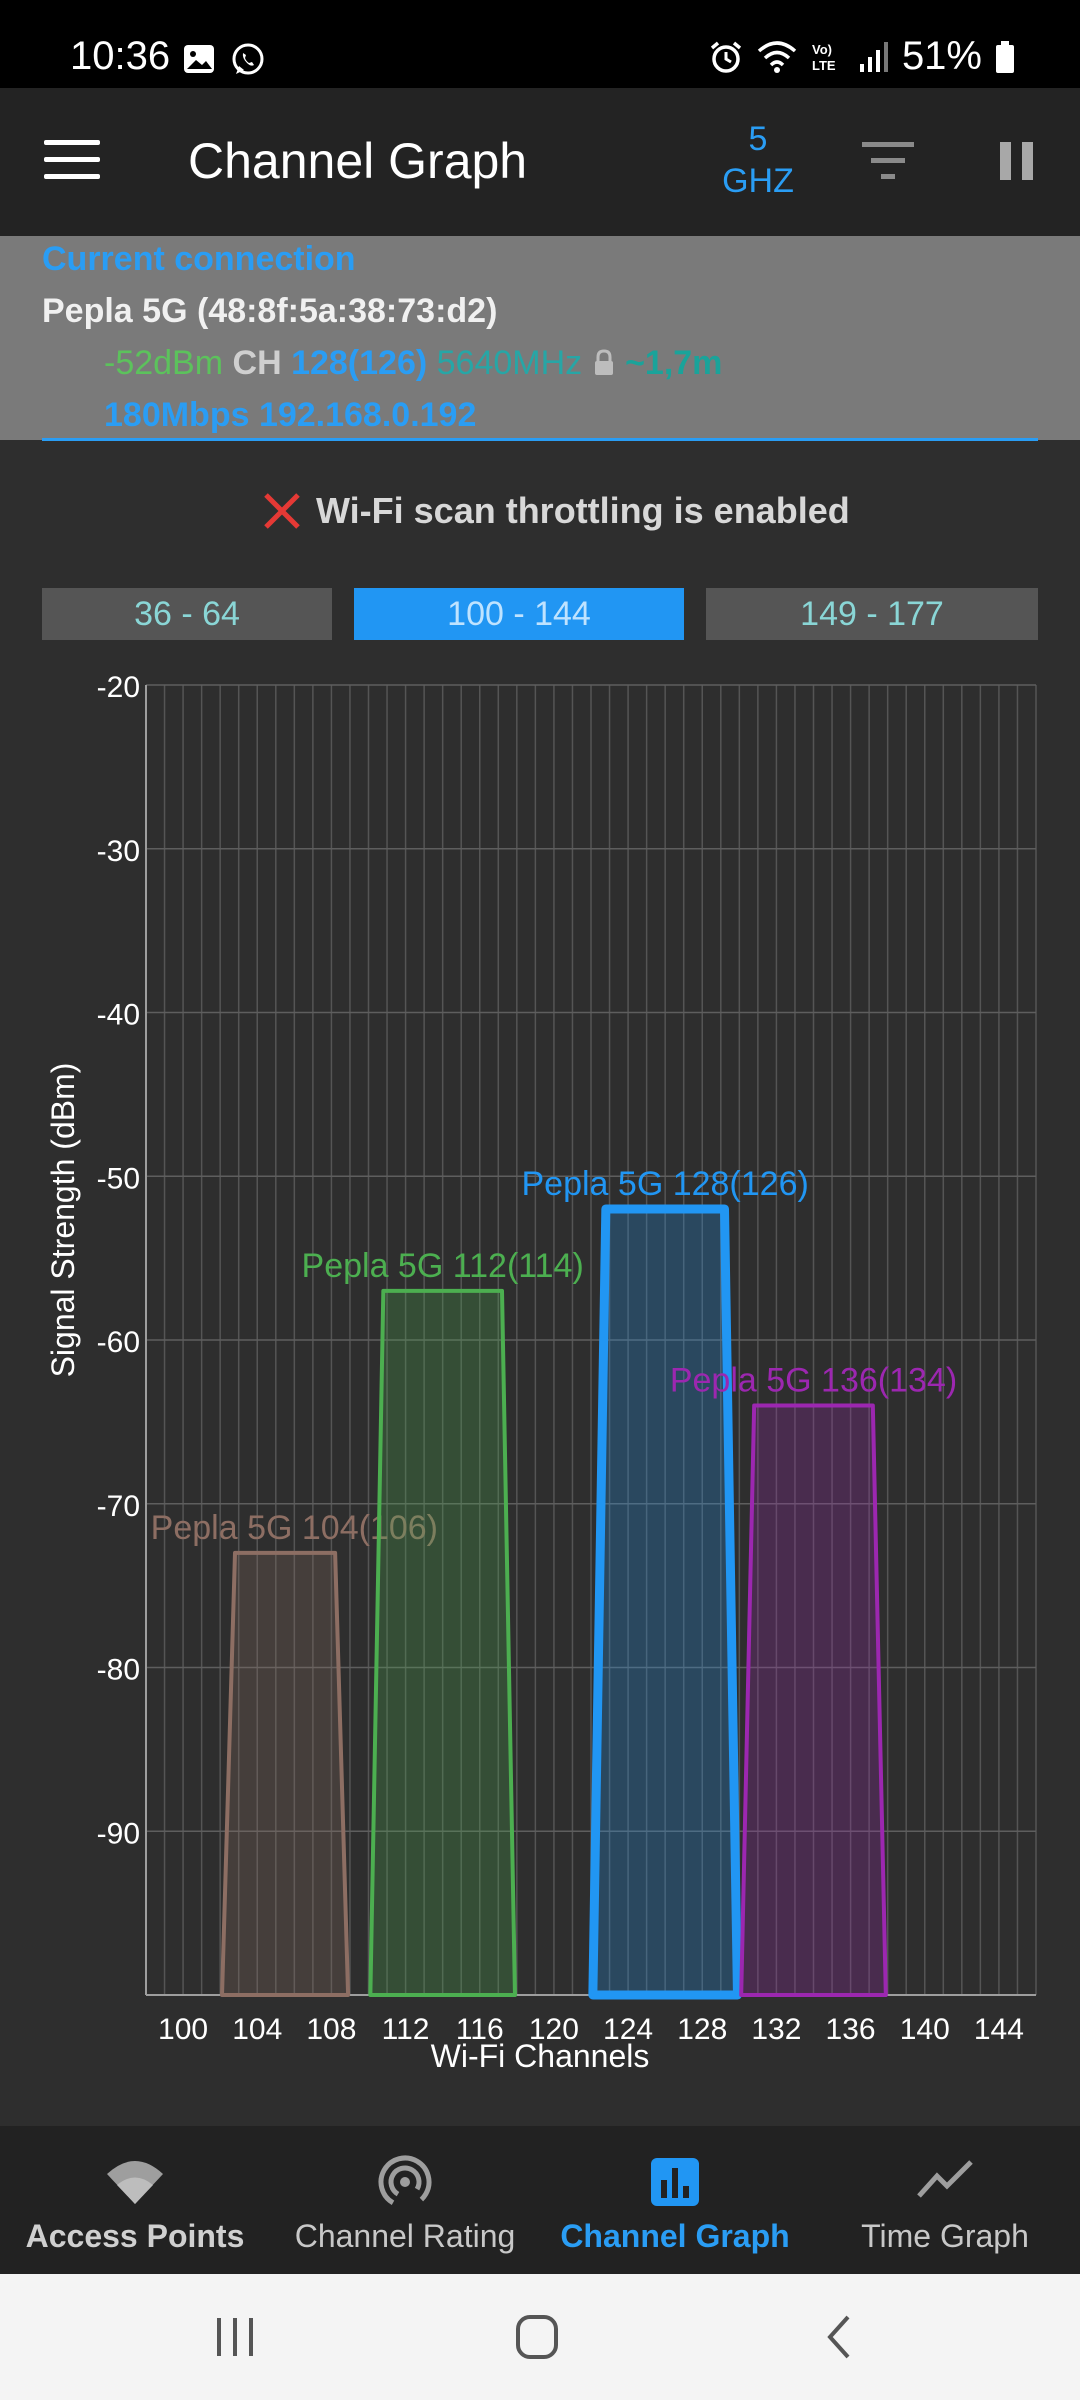  I want to click on home-icon, so click(537, 2337).